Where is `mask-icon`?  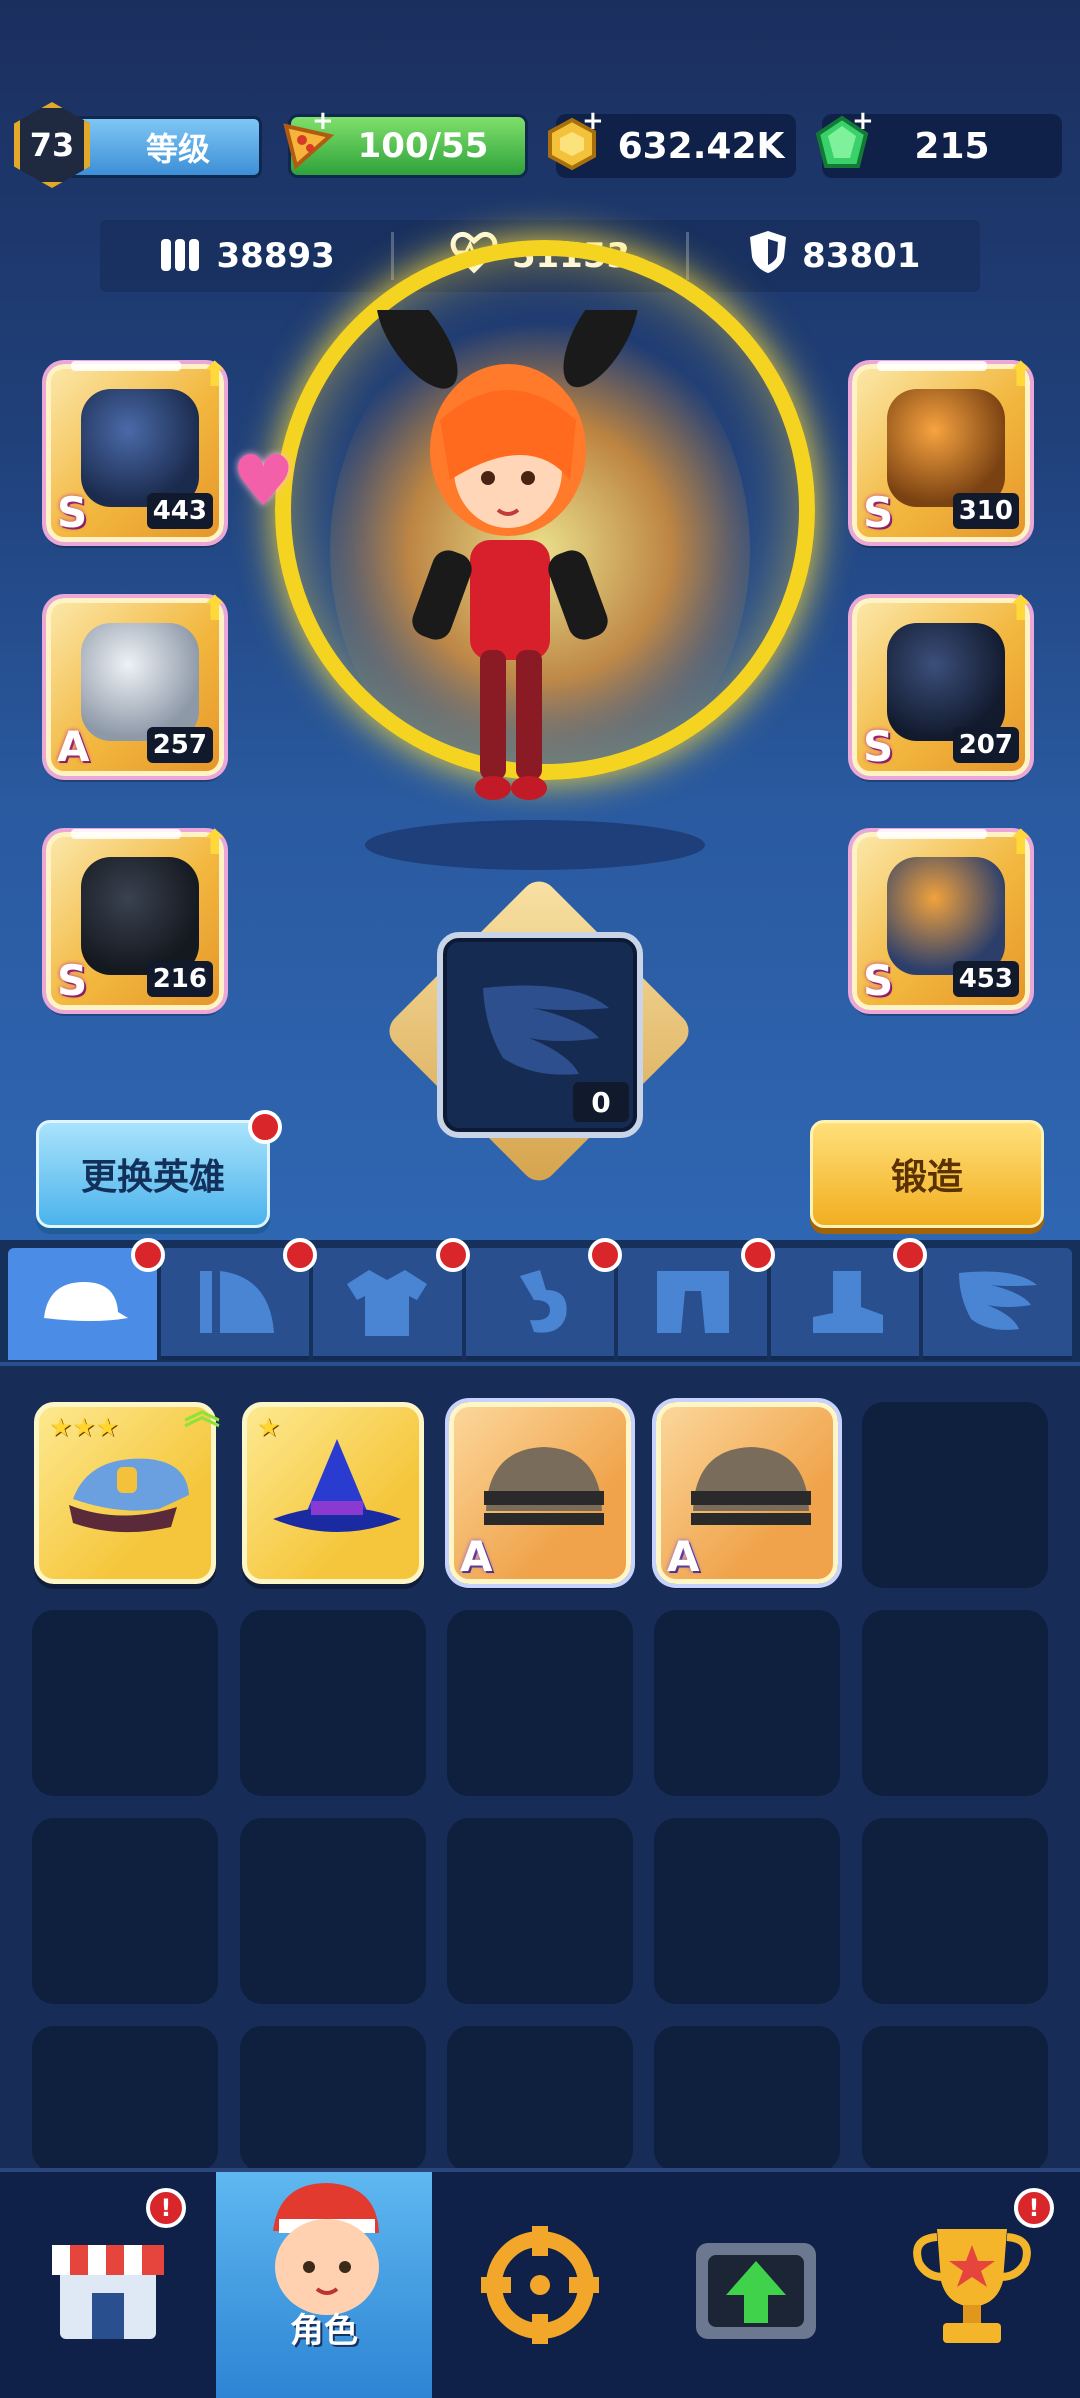
mask-icon is located at coordinates (140, 682).